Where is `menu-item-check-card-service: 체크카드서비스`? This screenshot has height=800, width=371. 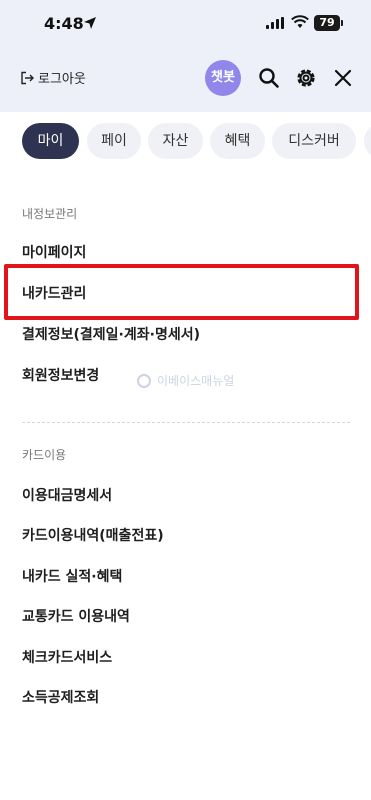 menu-item-check-card-service: 체크카드서비스 is located at coordinates (67, 657).